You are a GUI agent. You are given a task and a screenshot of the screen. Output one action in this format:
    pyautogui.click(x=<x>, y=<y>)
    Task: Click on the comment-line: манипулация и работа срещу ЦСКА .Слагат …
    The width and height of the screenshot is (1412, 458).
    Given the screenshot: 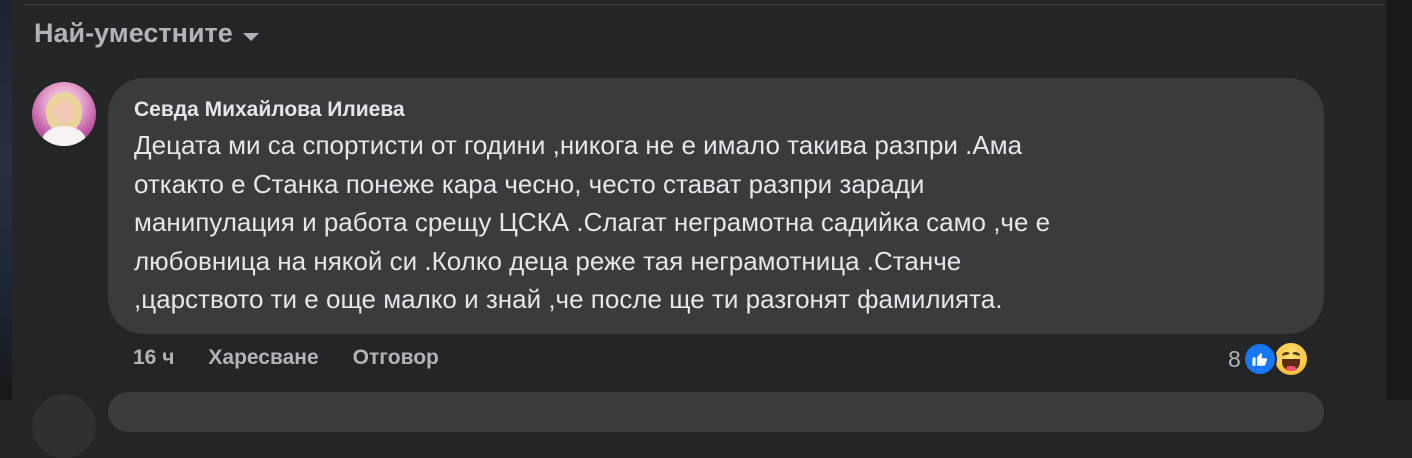 What is the action you would take?
    pyautogui.click(x=592, y=222)
    